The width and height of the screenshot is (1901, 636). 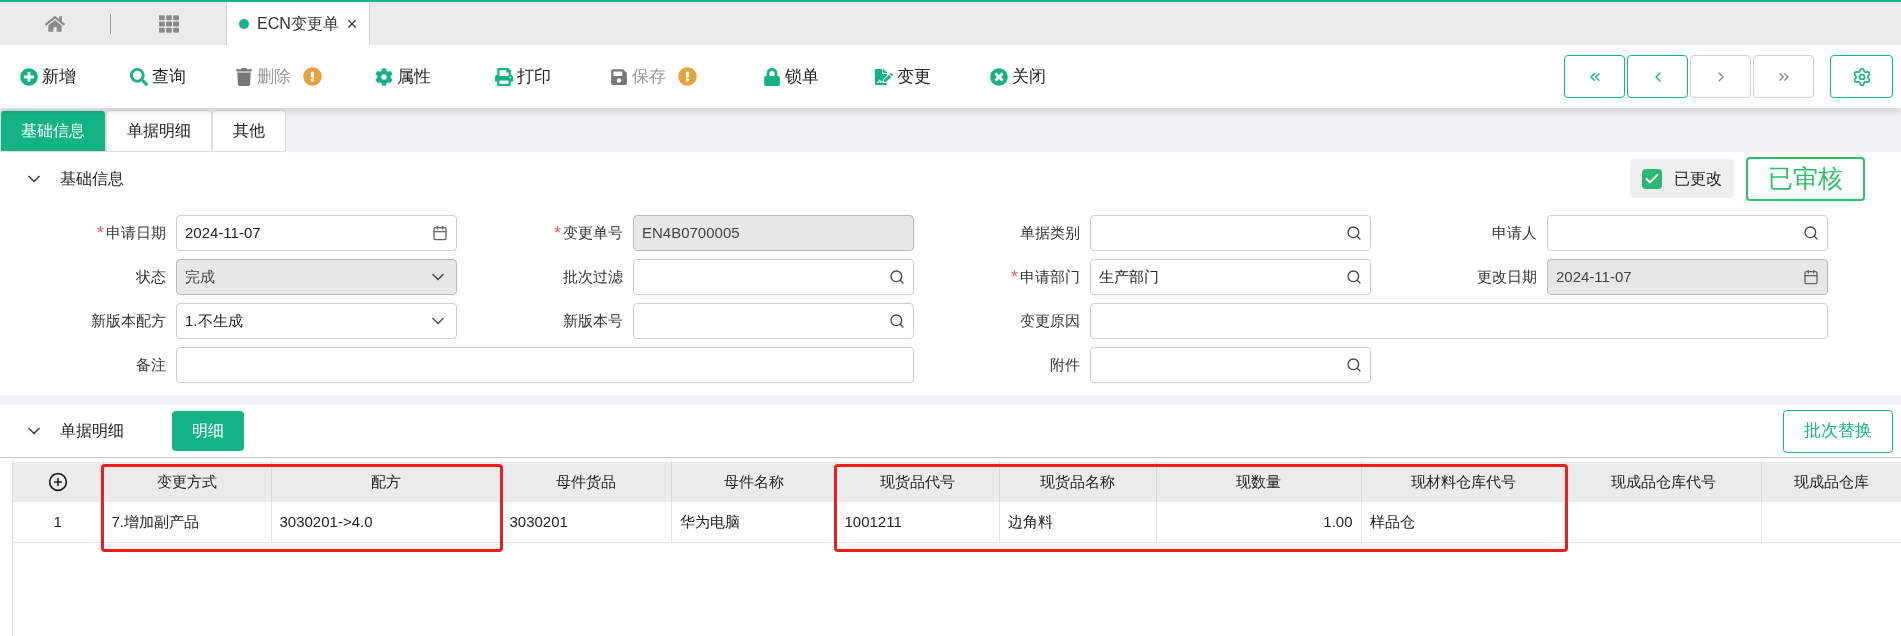 What do you see at coordinates (1594, 76) in the screenshot?
I see `first-button` at bounding box center [1594, 76].